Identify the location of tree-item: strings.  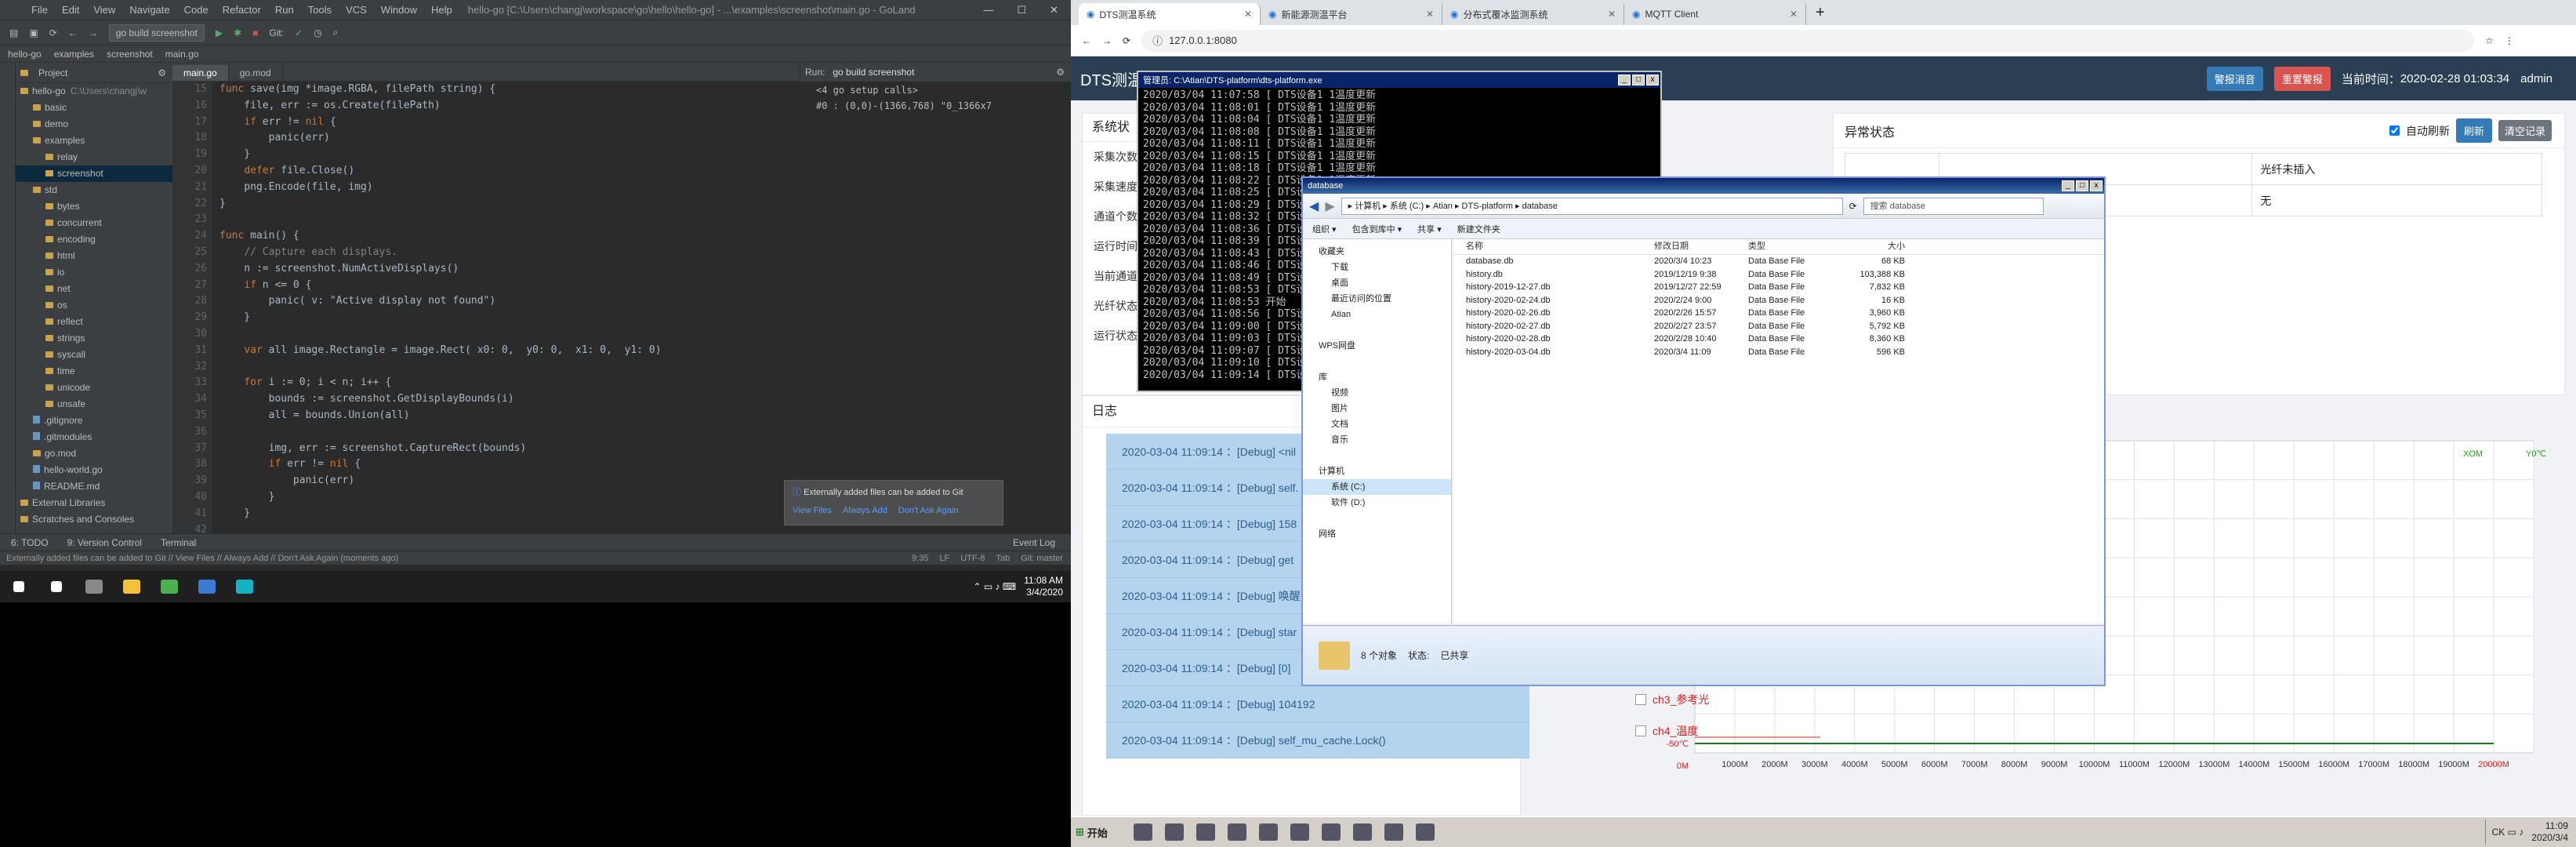
(94, 338).